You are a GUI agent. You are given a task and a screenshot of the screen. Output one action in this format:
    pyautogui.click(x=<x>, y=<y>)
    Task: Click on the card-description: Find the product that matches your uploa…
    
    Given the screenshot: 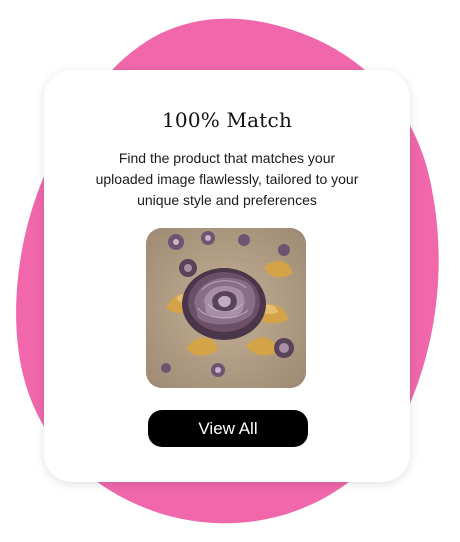 What is the action you would take?
    pyautogui.click(x=227, y=179)
    